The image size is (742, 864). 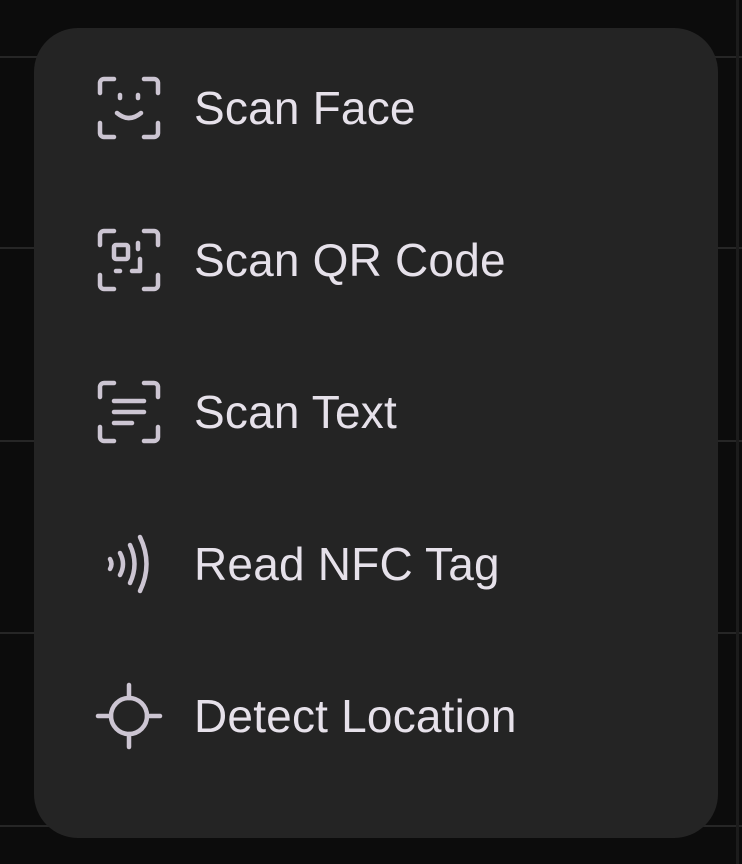 I want to click on menu-item-label: Scan Face, so click(x=305, y=108).